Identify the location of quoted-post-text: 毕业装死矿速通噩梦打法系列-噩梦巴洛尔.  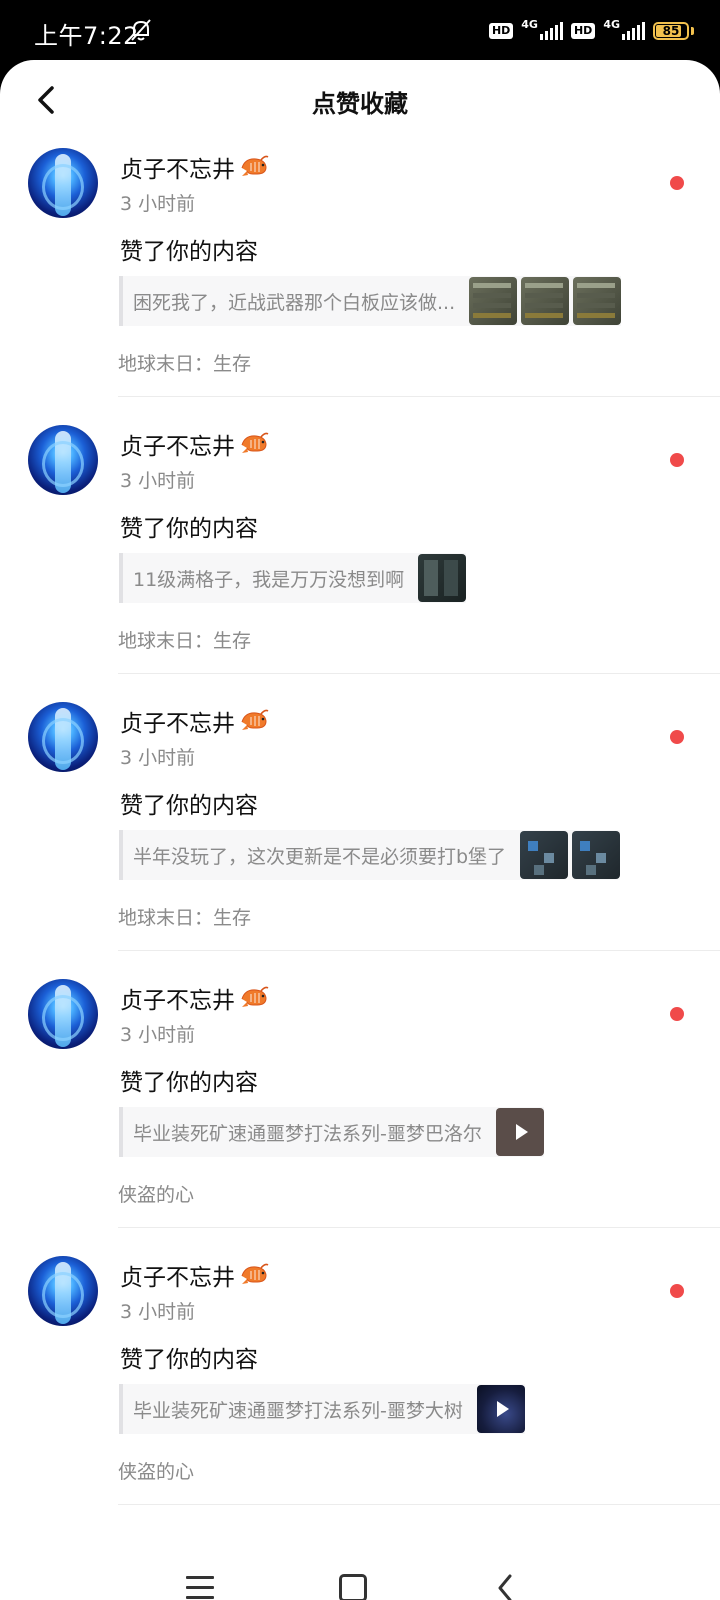
(307, 1133).